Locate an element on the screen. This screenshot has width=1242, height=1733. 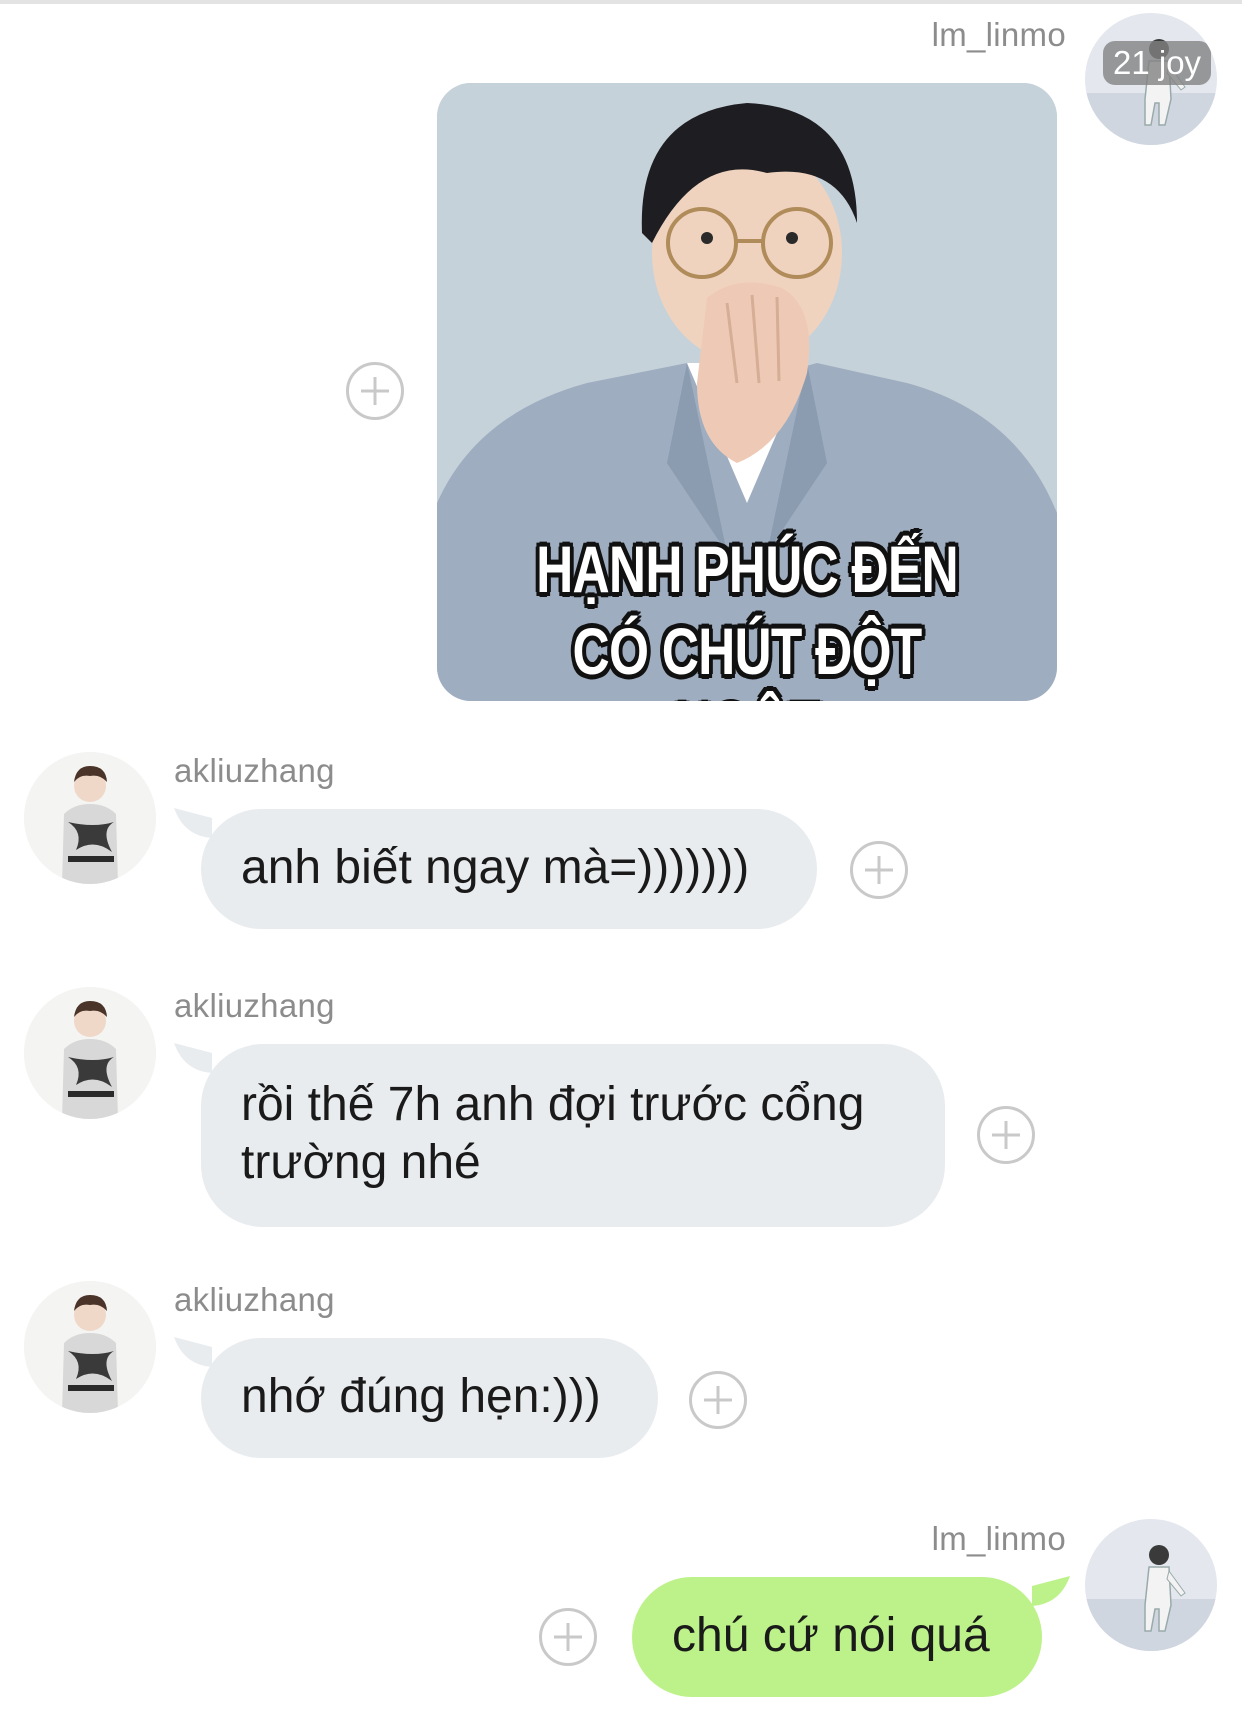
avatar: 21 joy is located at coordinates (1151, 79).